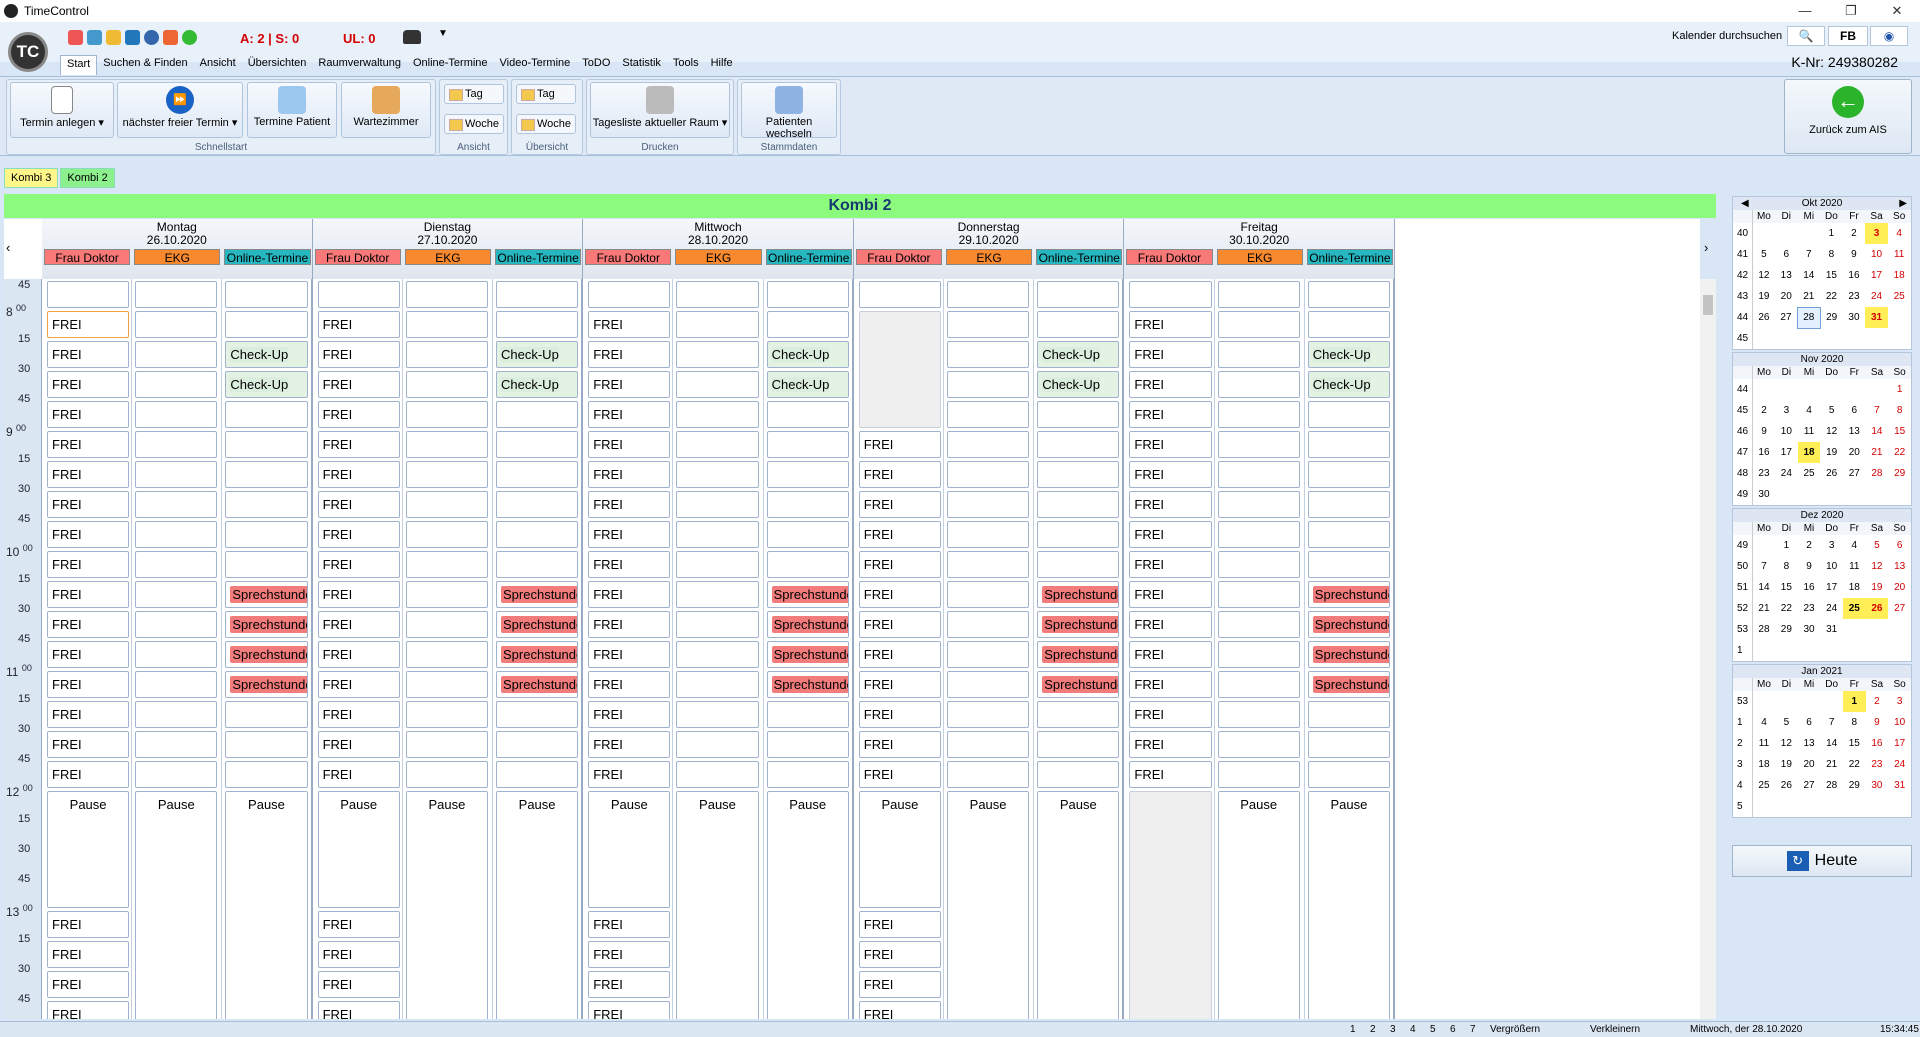 This screenshot has width=1920, height=1037. What do you see at coordinates (1877, 785) in the screenshot?
I see `day-cell: 30` at bounding box center [1877, 785].